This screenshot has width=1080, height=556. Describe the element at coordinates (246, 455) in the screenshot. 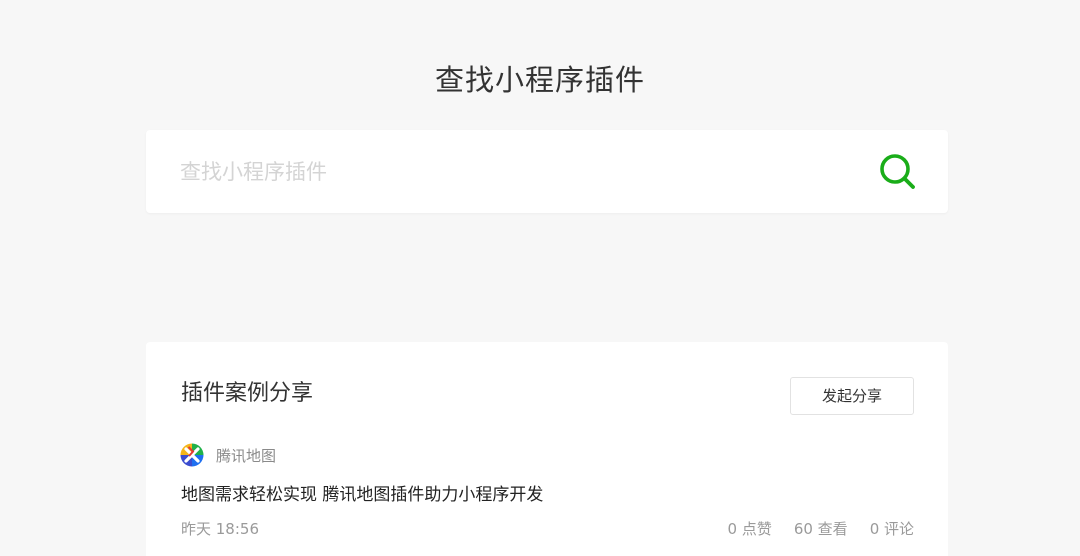

I see `post-author-name: 腾讯地图` at that location.